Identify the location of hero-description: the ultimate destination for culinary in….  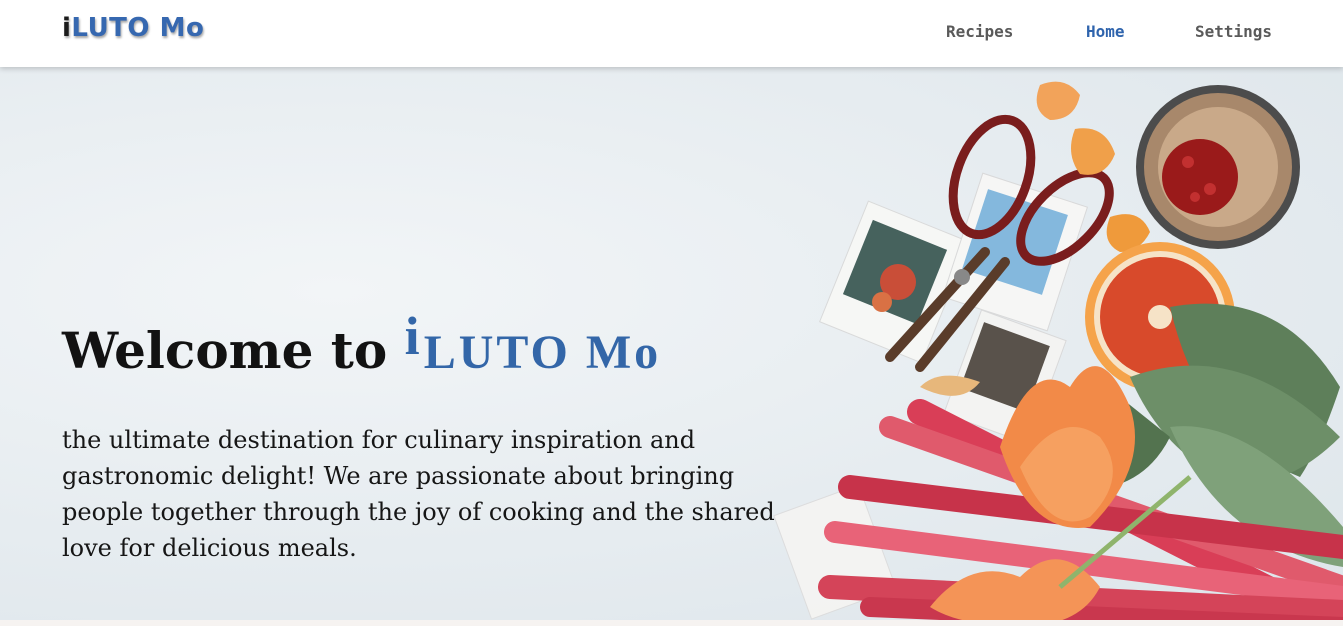
(418, 494).